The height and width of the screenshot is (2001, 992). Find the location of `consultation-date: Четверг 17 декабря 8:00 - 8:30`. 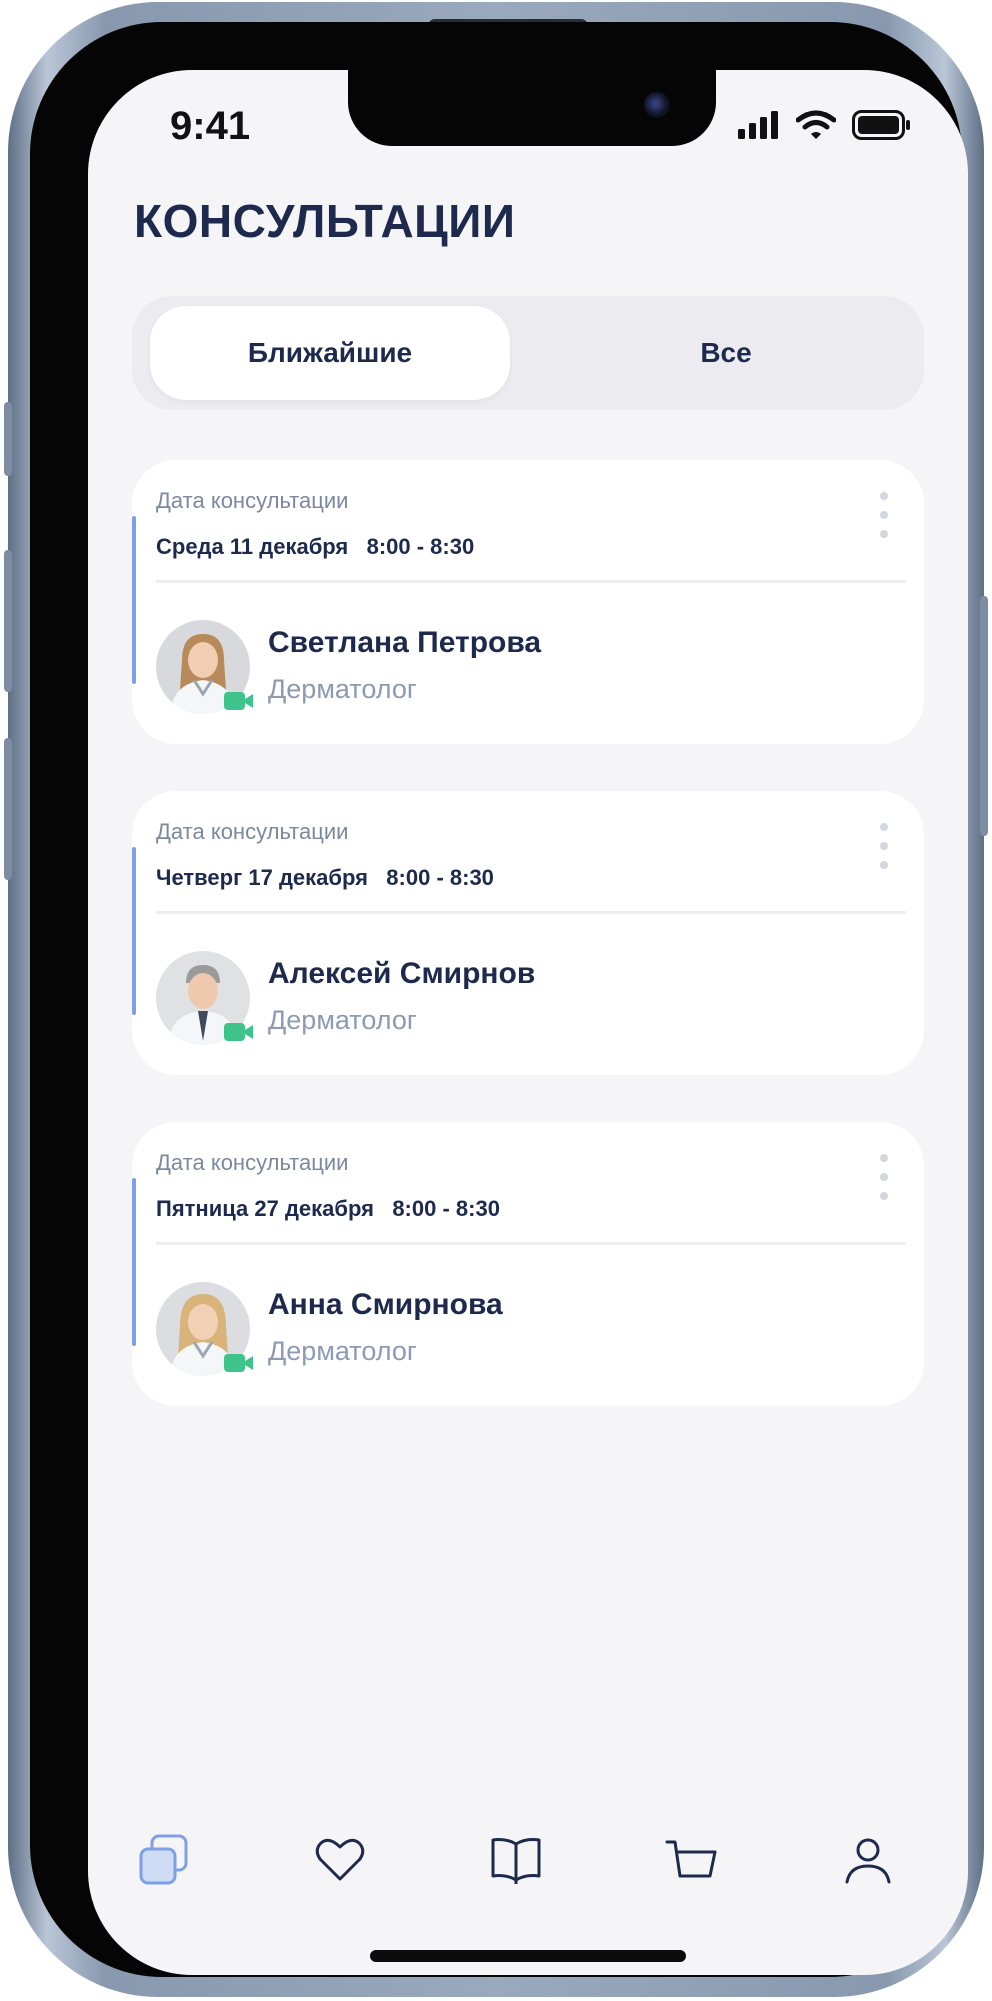

consultation-date: Четверг 17 декабря 8:00 - 8:30 is located at coordinates (325, 877).